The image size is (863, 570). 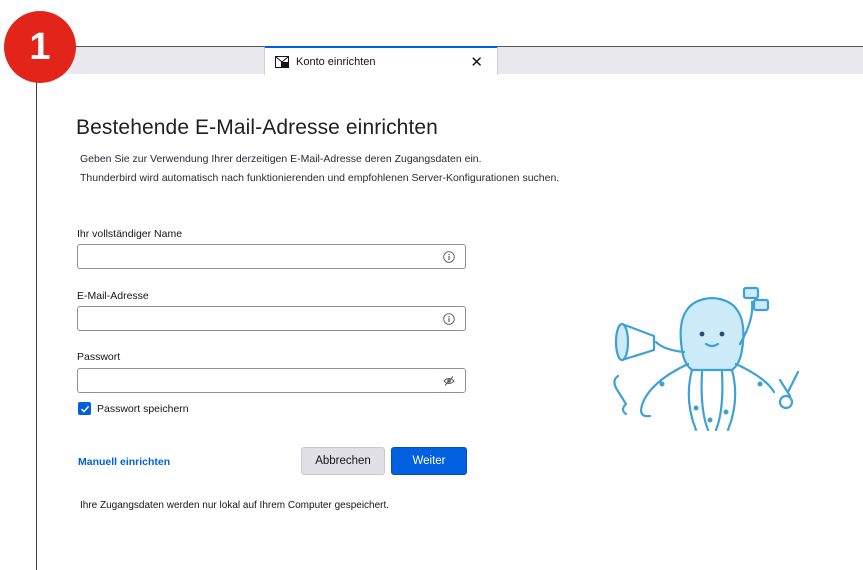 What do you see at coordinates (343, 461) in the screenshot?
I see `cancel-button: Abbrechen` at bounding box center [343, 461].